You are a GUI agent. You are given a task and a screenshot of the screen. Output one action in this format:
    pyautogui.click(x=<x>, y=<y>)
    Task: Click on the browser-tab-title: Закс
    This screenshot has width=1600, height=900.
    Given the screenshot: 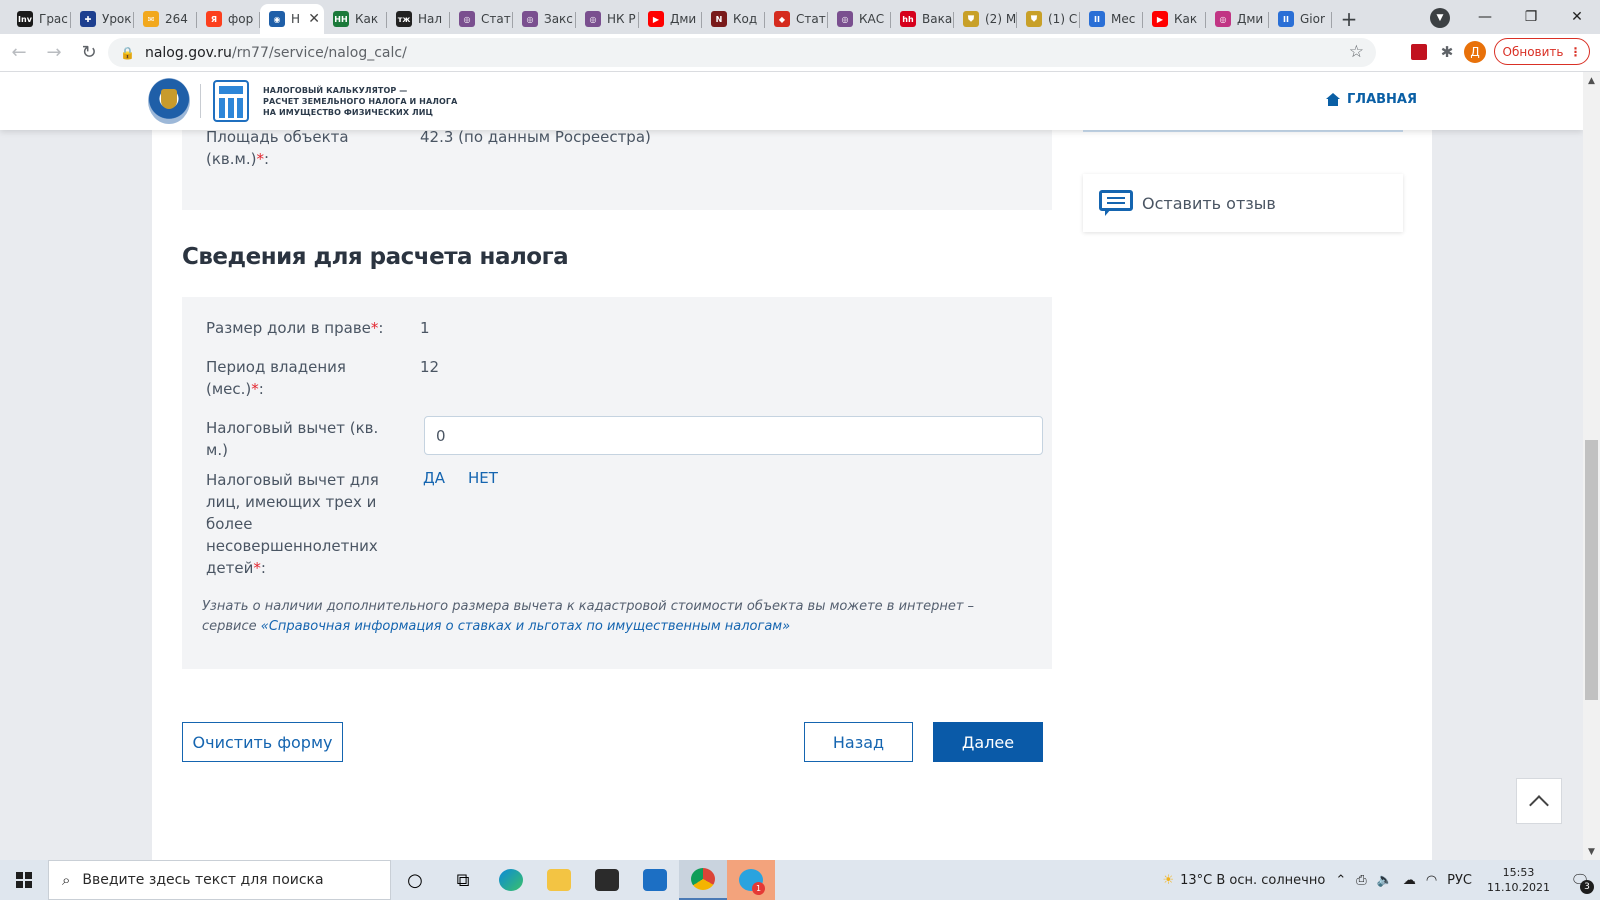 What is the action you would take?
    pyautogui.click(x=558, y=19)
    